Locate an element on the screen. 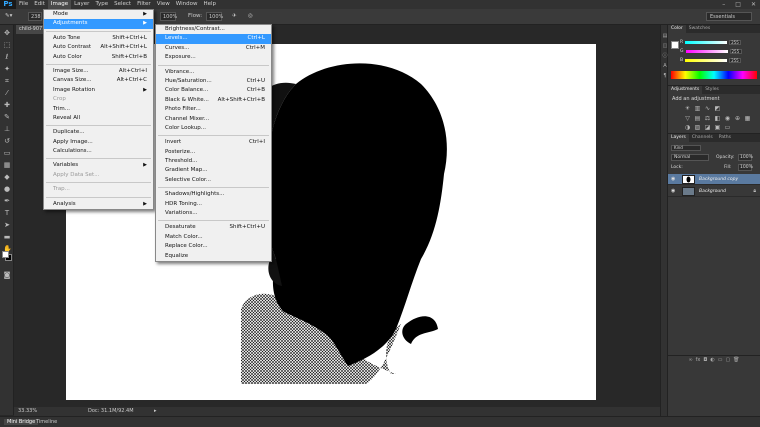 This screenshot has width=760, height=427. menu-help: Help is located at coordinates (209, 4).